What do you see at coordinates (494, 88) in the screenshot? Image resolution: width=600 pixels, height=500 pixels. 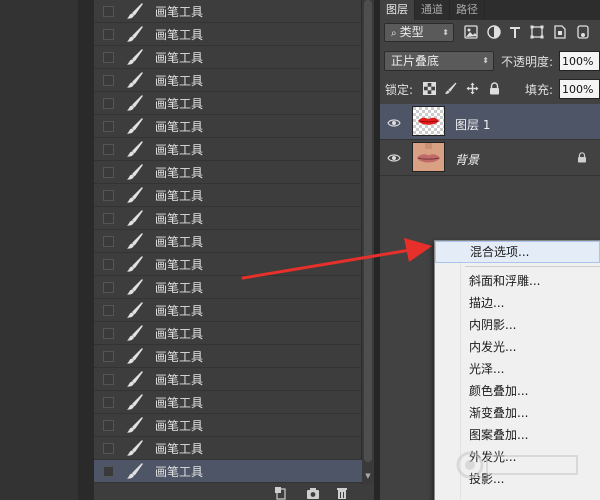 I see `lock-all-icon` at bounding box center [494, 88].